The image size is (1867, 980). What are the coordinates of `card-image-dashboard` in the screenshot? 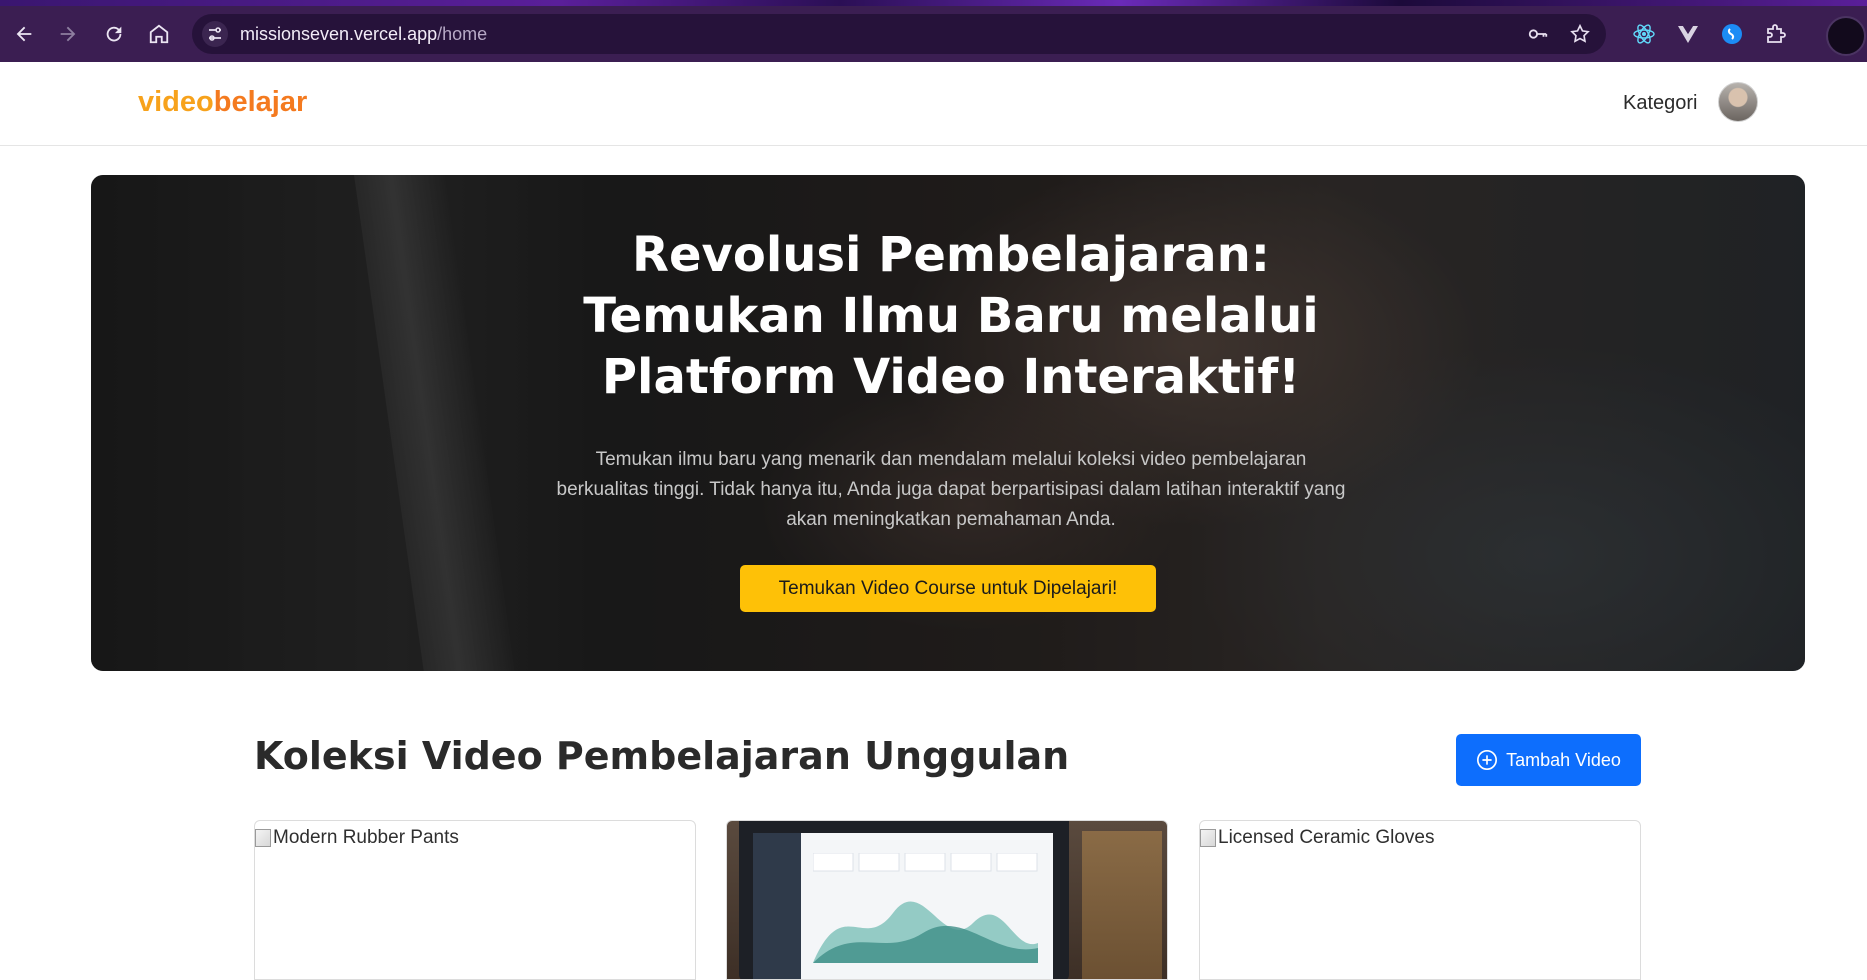 It's located at (903, 906).